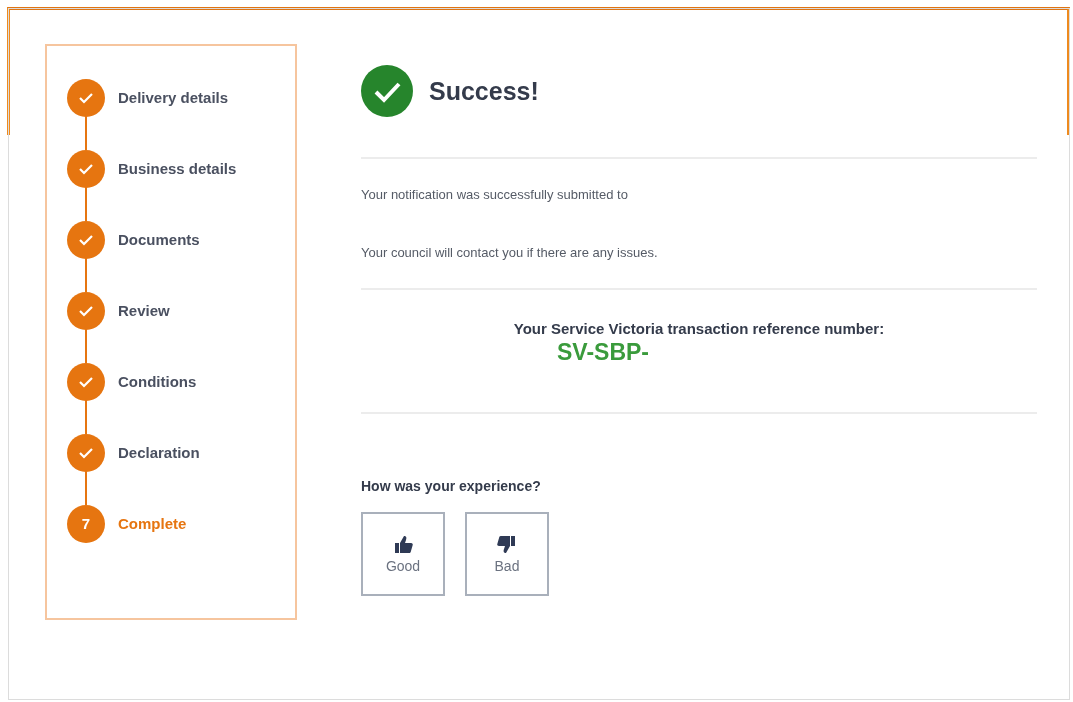 Image resolution: width=1073 pixels, height=702 pixels. I want to click on thumbs-down-icon, so click(507, 544).